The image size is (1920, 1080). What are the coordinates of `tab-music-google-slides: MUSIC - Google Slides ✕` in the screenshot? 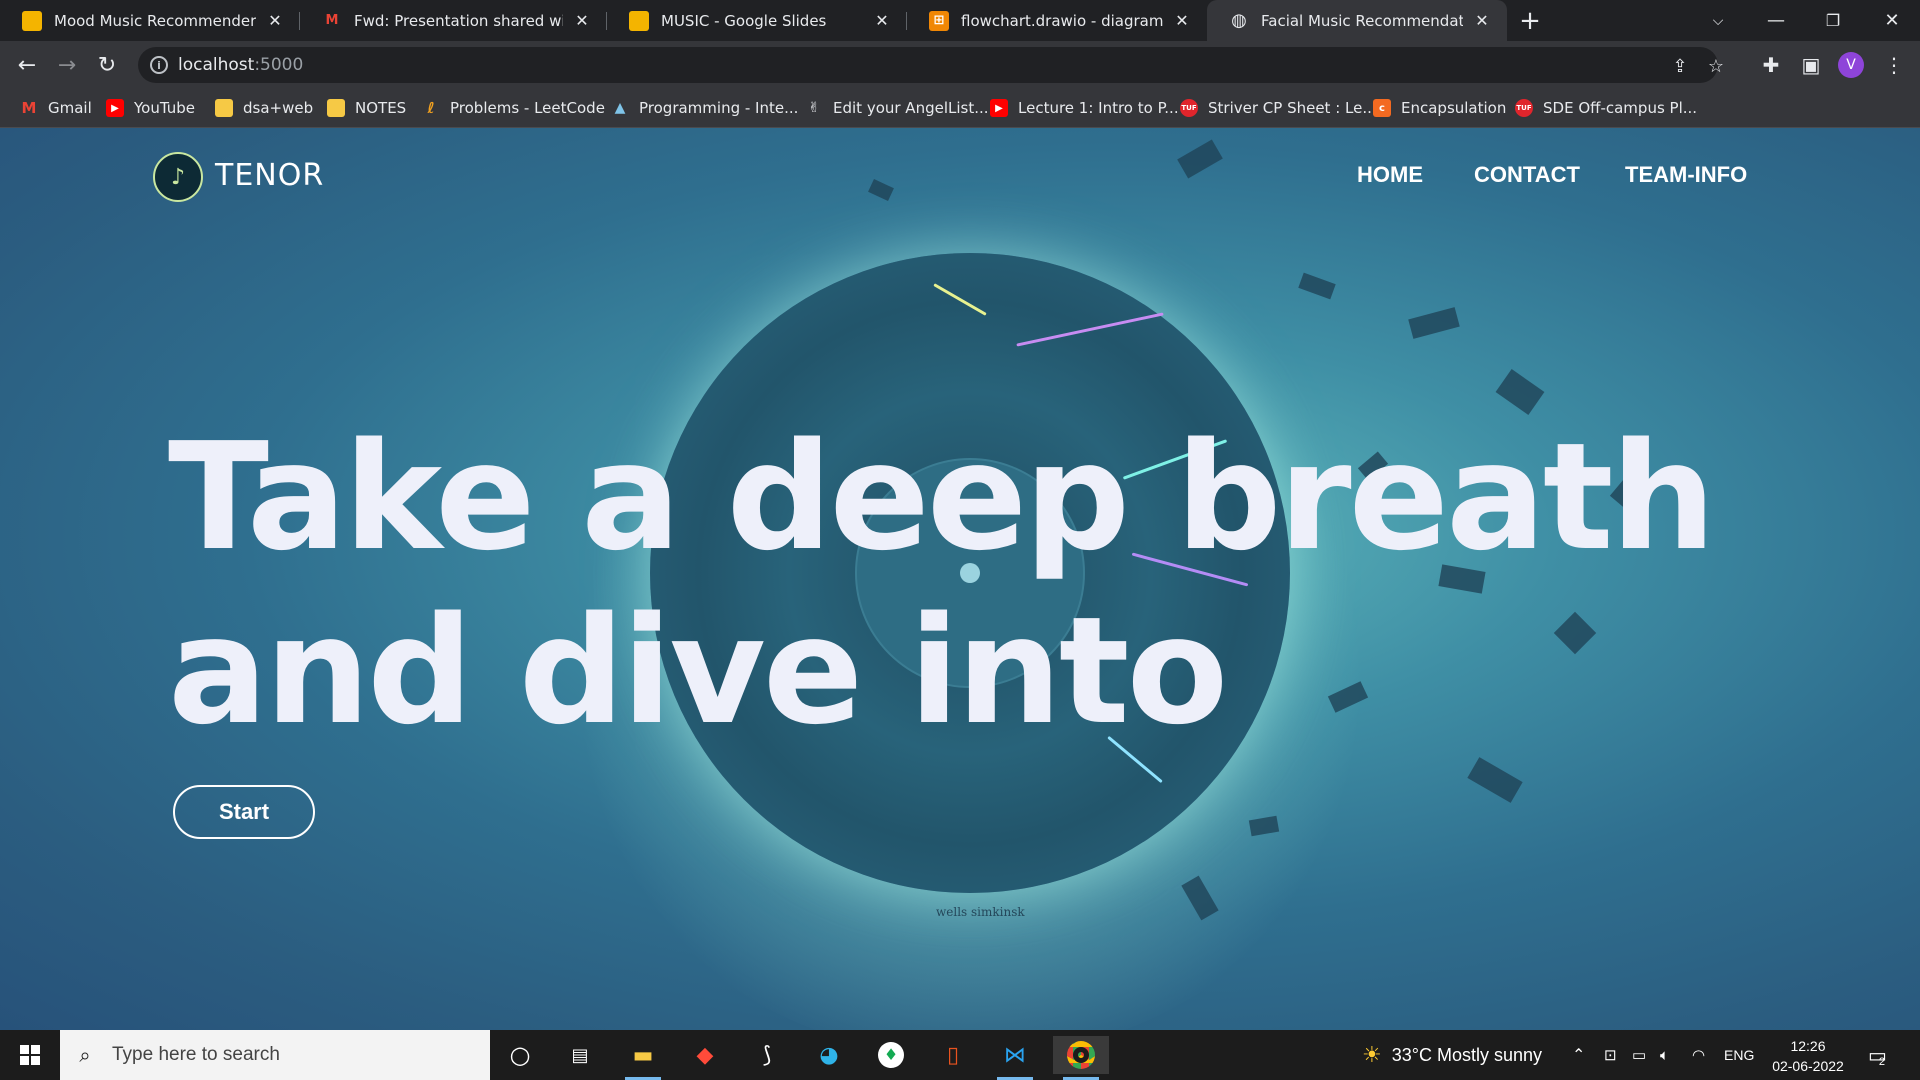 It's located at (757, 20).